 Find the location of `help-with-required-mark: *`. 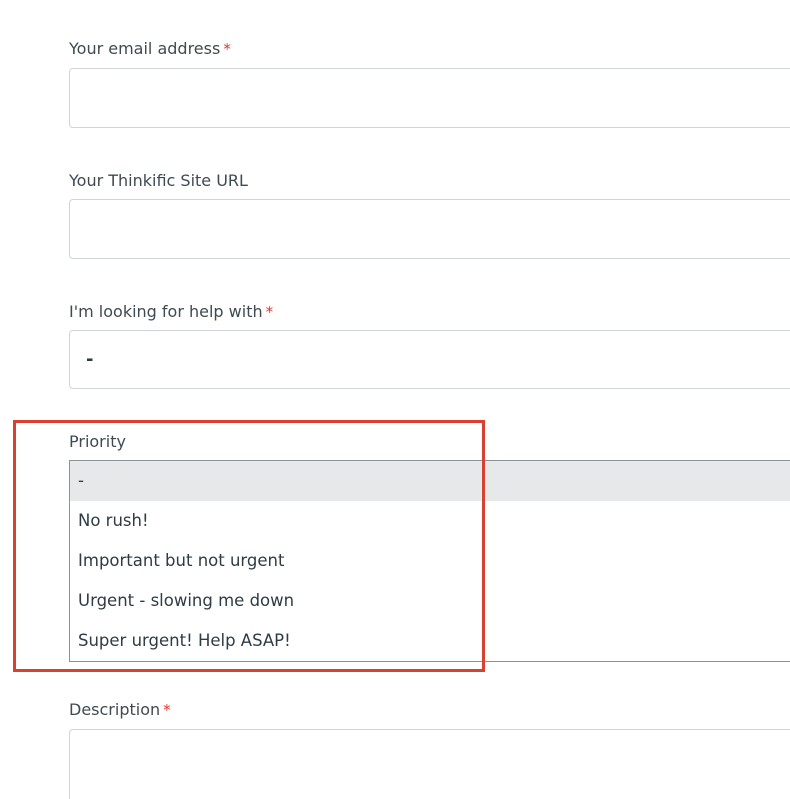

help-with-required-mark: * is located at coordinates (269, 312).